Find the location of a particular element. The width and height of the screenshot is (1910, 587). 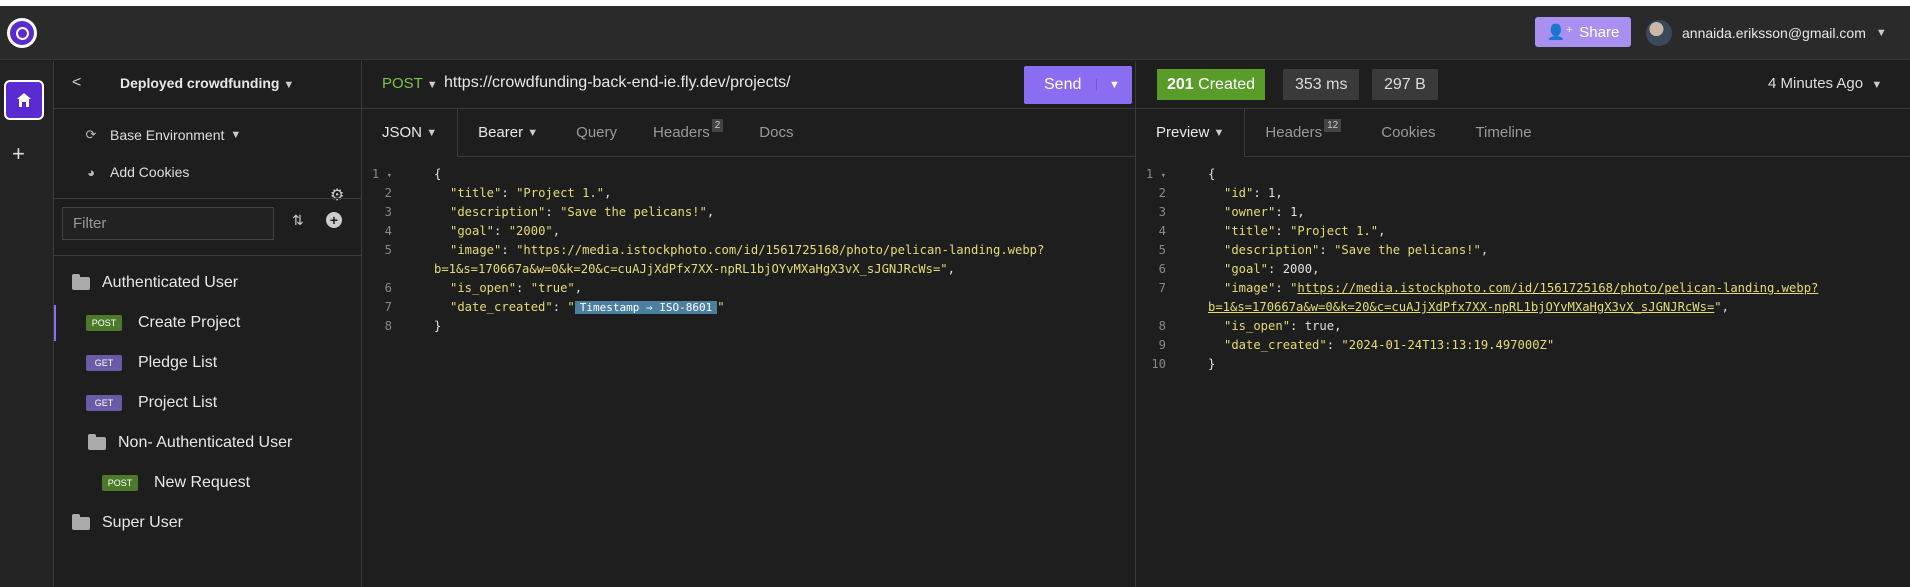

app-logo-icon is located at coordinates (22, 33).